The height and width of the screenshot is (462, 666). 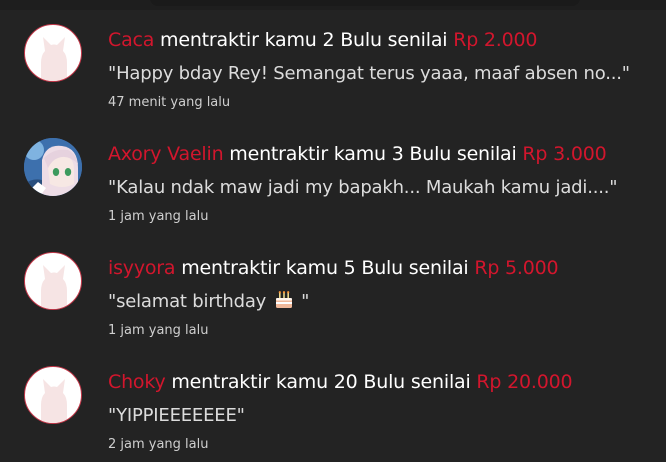 What do you see at coordinates (516, 268) in the screenshot?
I see `support-amount: Rp 5.000` at bounding box center [516, 268].